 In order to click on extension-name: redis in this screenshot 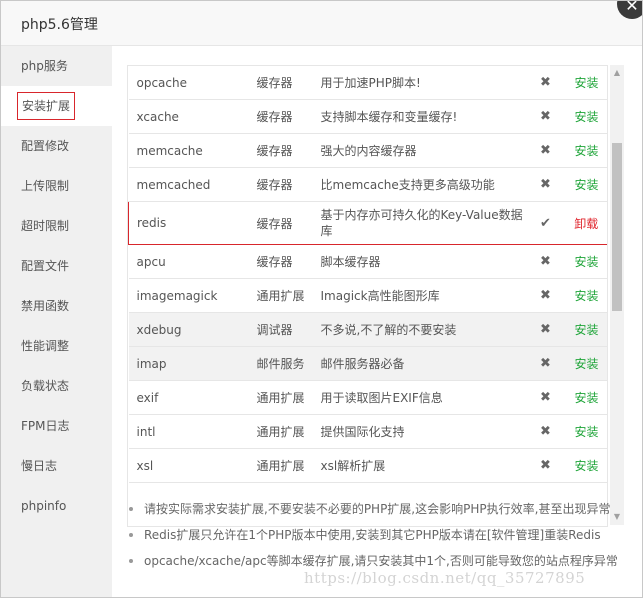, I will do `click(152, 223)`.